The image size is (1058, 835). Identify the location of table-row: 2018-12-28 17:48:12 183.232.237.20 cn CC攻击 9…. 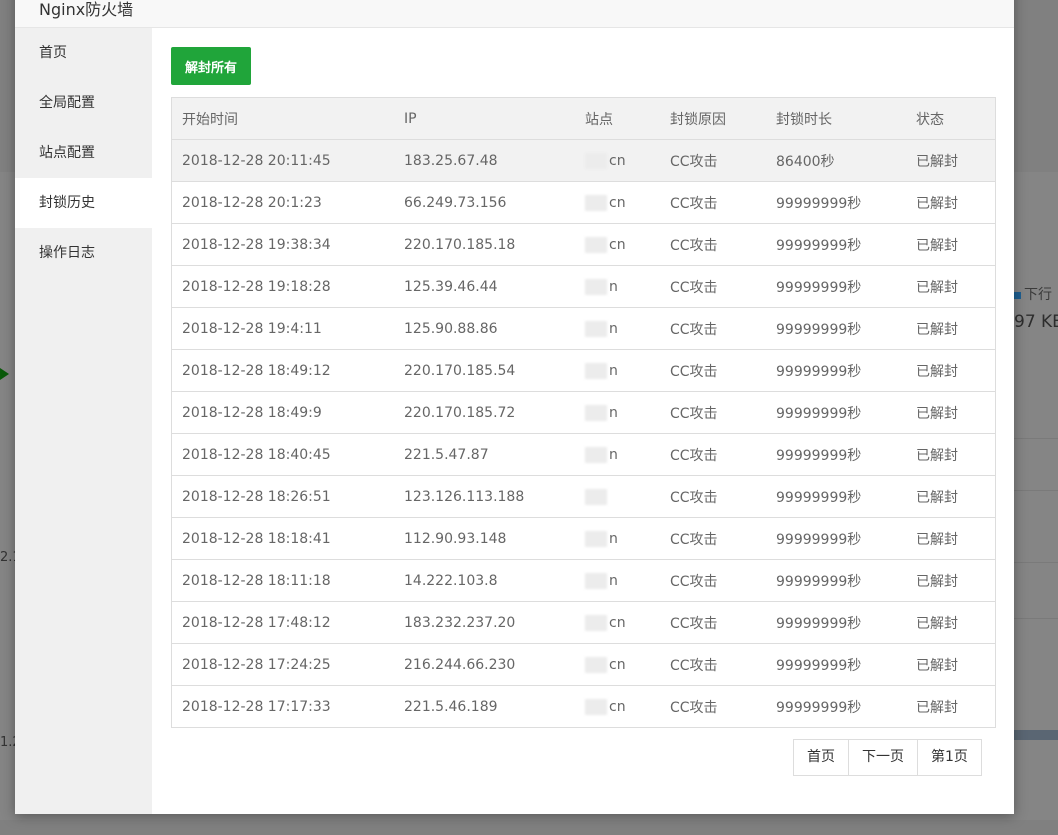
(583, 622).